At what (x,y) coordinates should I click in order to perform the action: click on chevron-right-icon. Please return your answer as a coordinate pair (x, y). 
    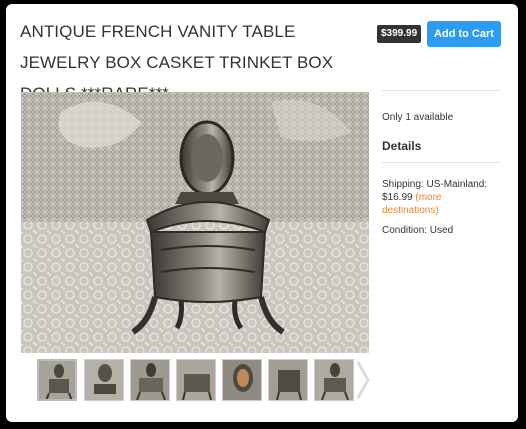
    Looking at the image, I should click on (363, 380).